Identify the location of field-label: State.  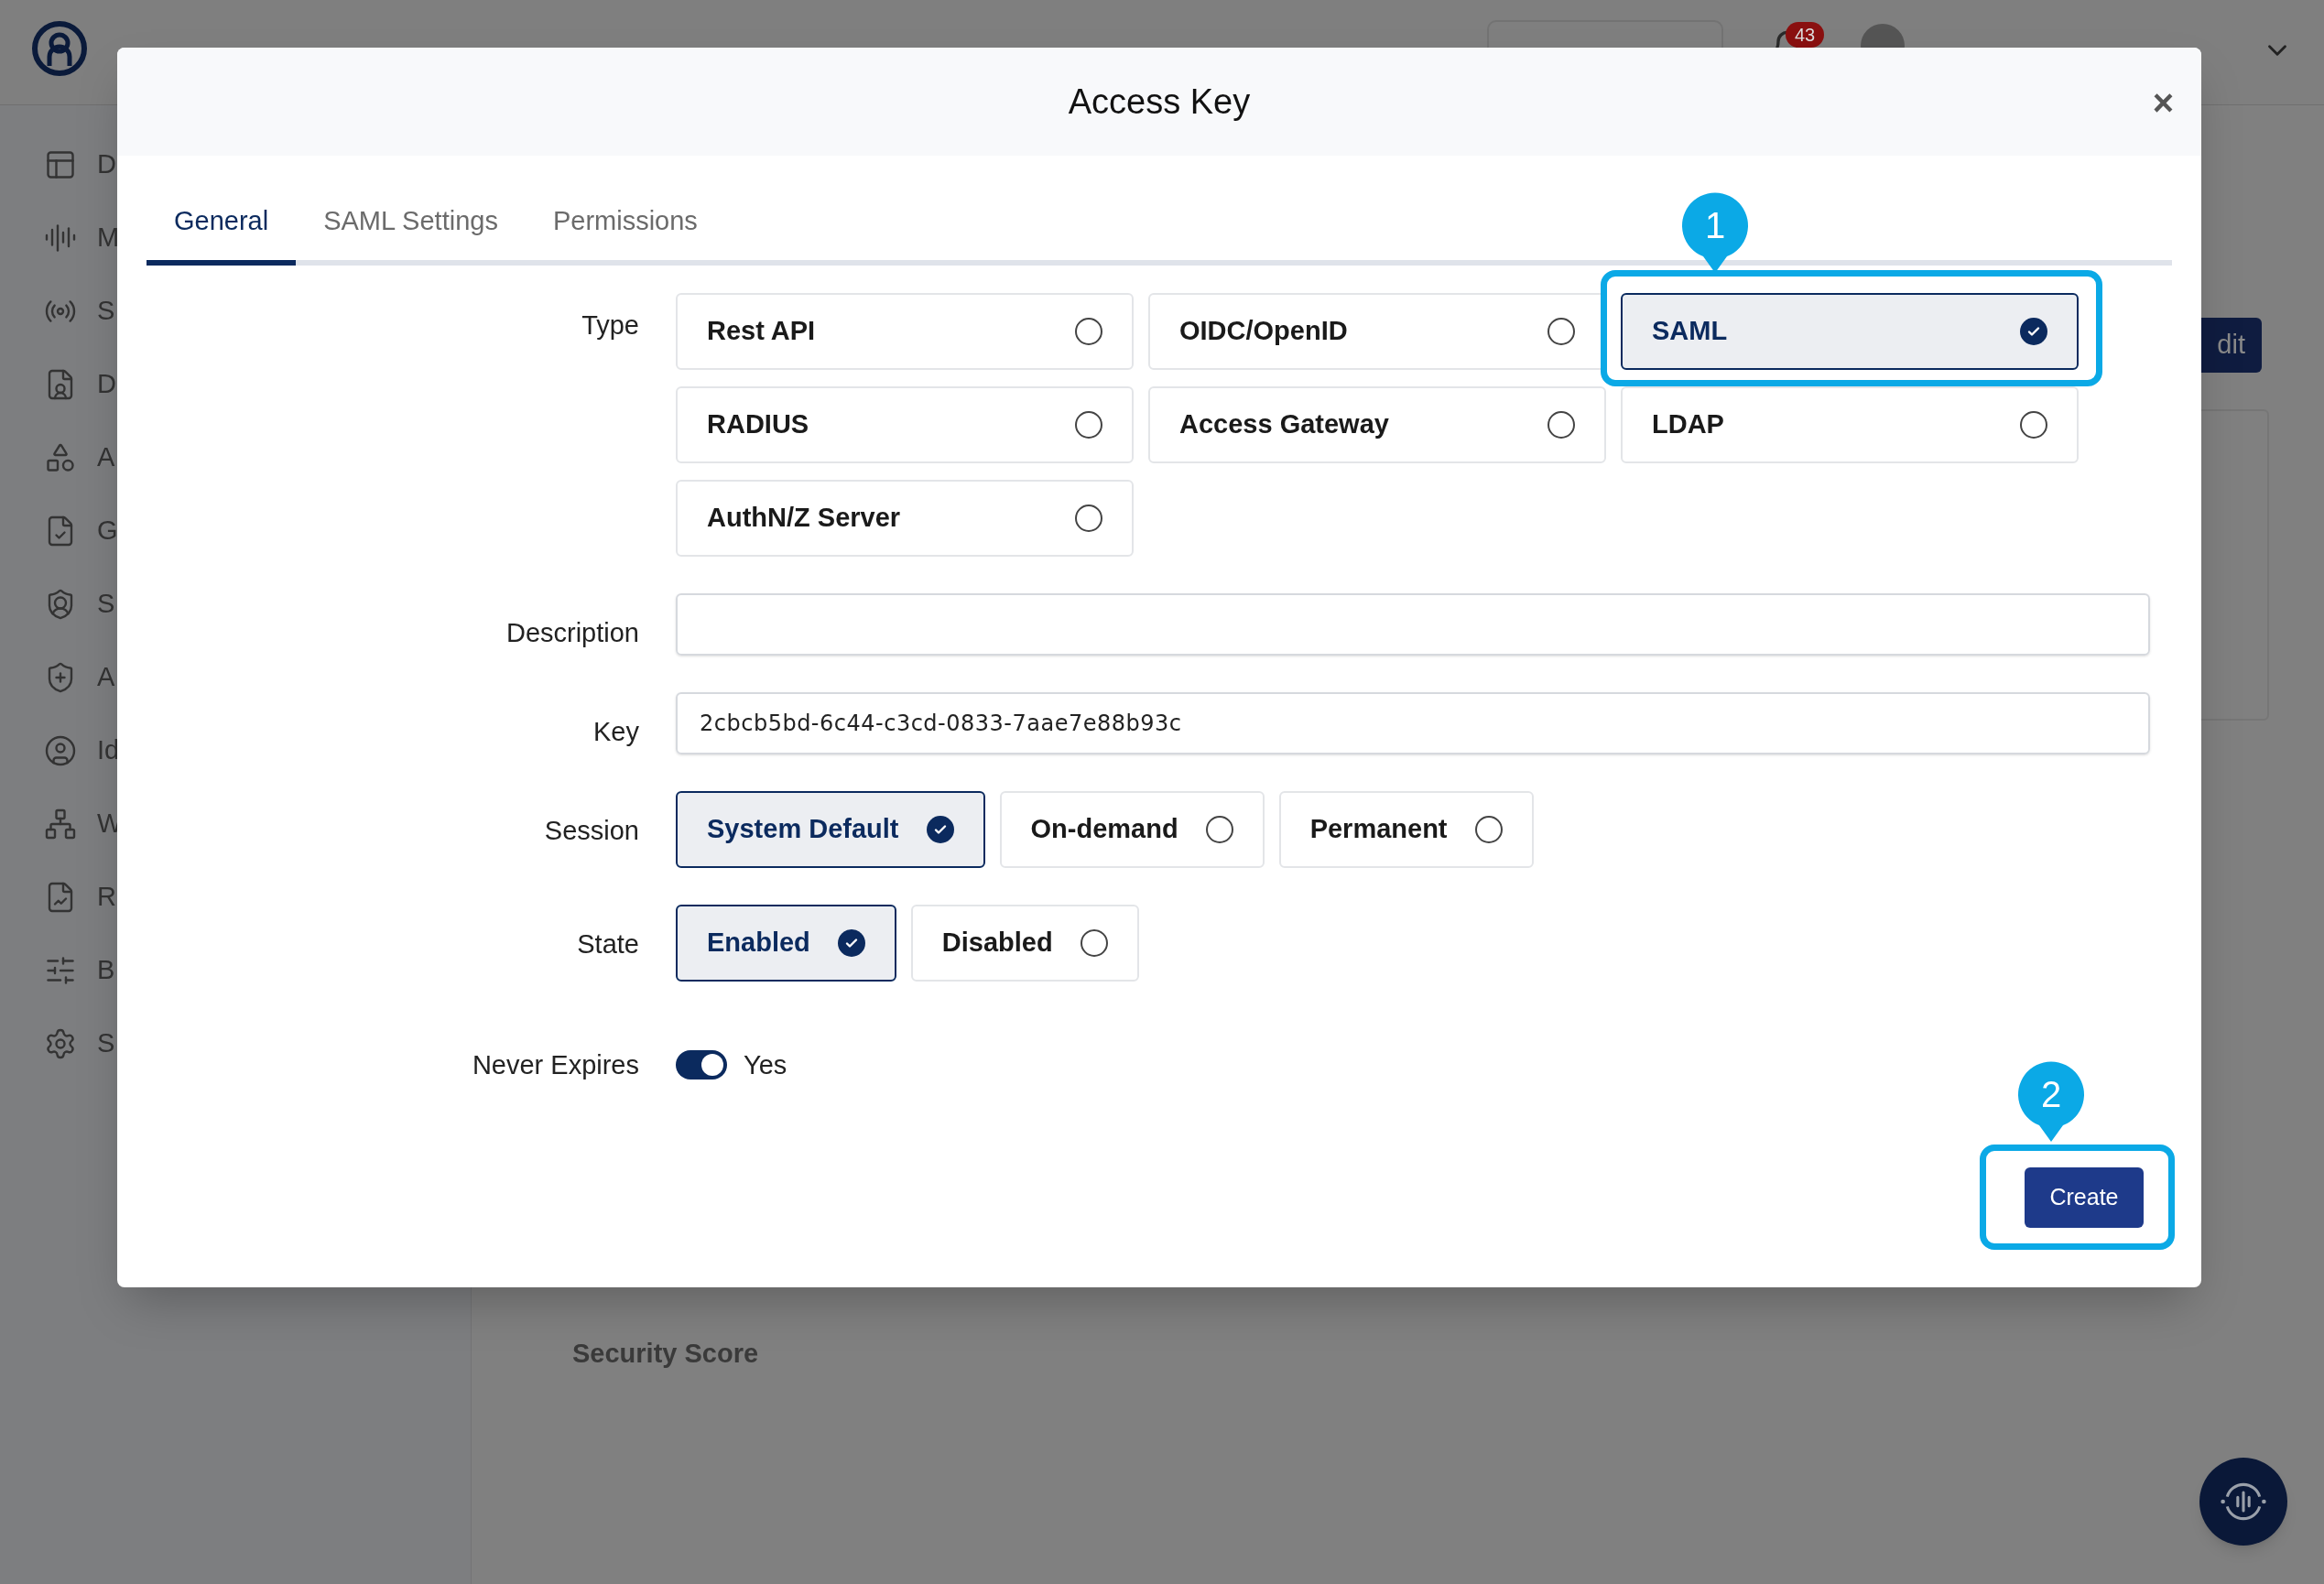
(608, 943).